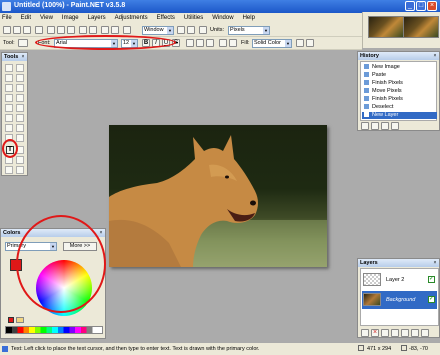 This screenshot has height=355, width=440. What do you see at coordinates (71, 30) in the screenshot?
I see `paste-icon` at bounding box center [71, 30].